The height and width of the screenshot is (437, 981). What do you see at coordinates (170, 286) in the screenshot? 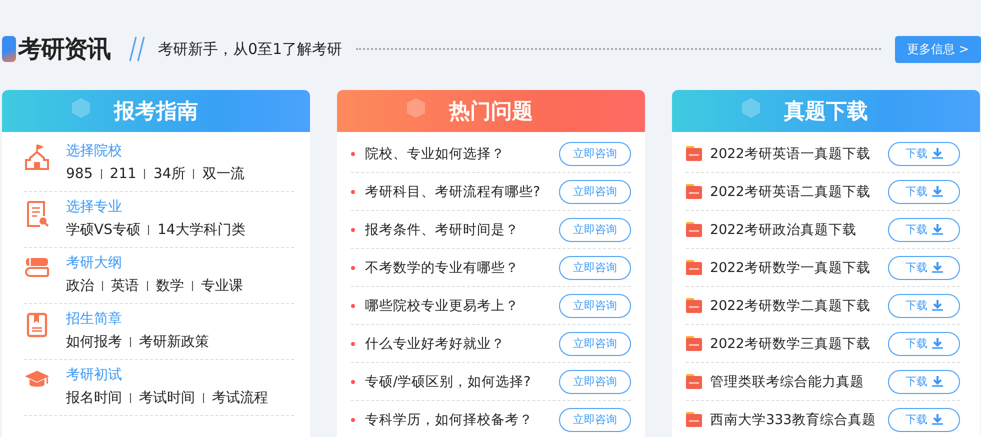
I see `topic-link: 数学` at bounding box center [170, 286].